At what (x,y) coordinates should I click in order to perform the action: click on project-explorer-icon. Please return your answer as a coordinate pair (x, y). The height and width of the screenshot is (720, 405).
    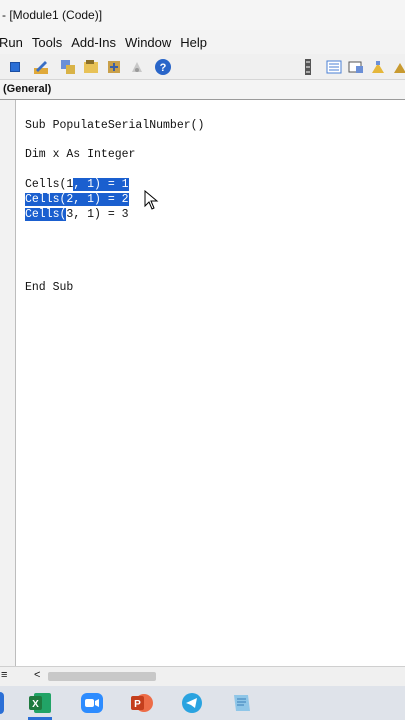
    Looking at the image, I should click on (68, 67).